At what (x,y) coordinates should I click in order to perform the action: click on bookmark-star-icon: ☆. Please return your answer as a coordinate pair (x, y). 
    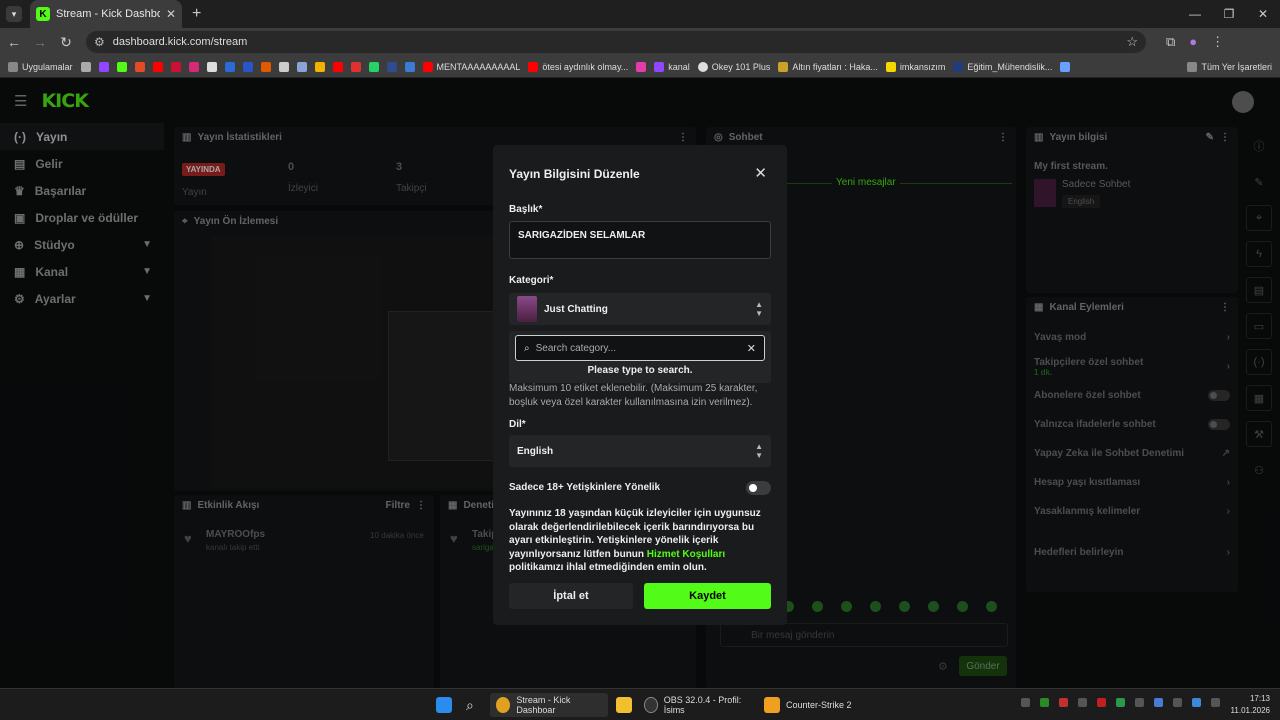
    Looking at the image, I should click on (1132, 42).